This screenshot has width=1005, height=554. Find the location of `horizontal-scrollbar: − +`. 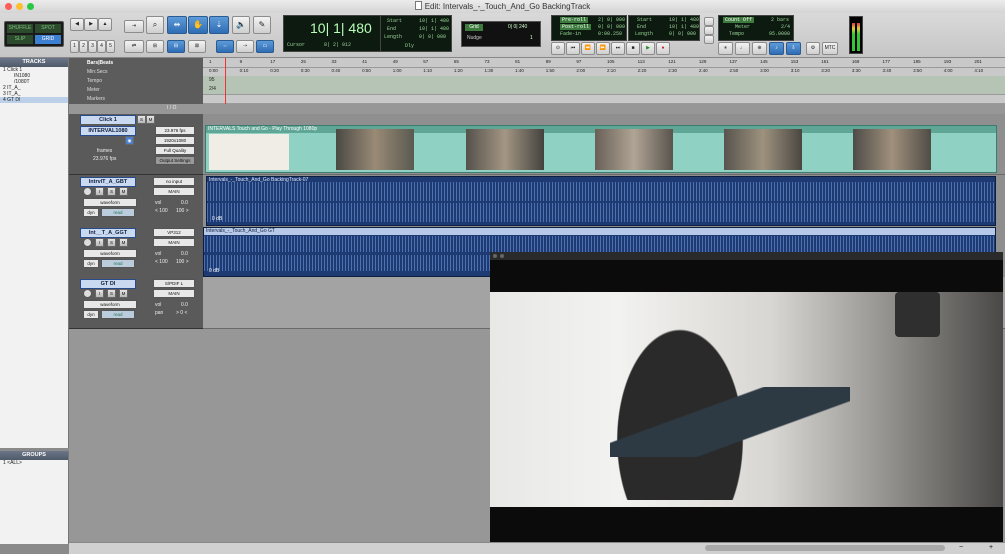

horizontal-scrollbar: − + is located at coordinates (537, 548).